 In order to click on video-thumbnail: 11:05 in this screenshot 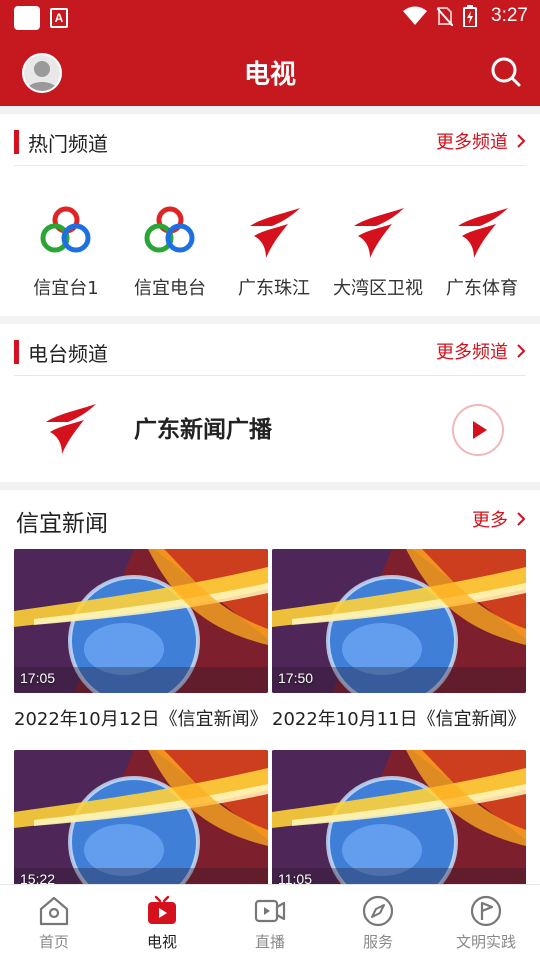, I will do `click(399, 822)`.